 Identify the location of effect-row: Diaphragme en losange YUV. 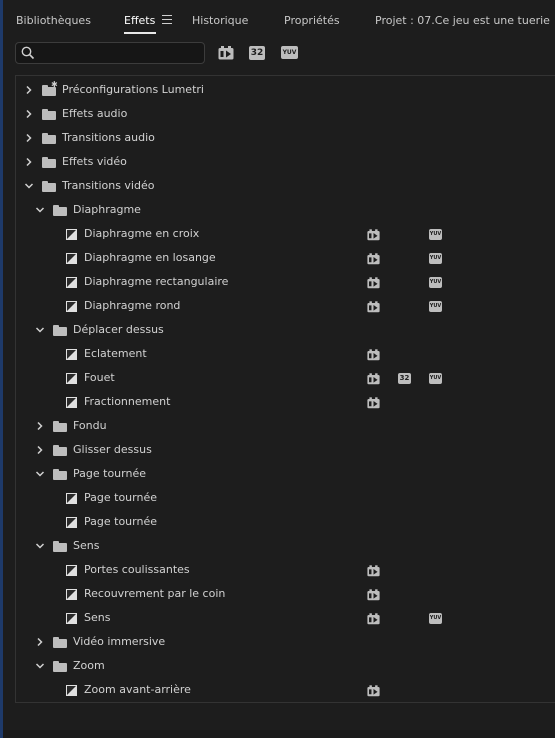
(285, 259).